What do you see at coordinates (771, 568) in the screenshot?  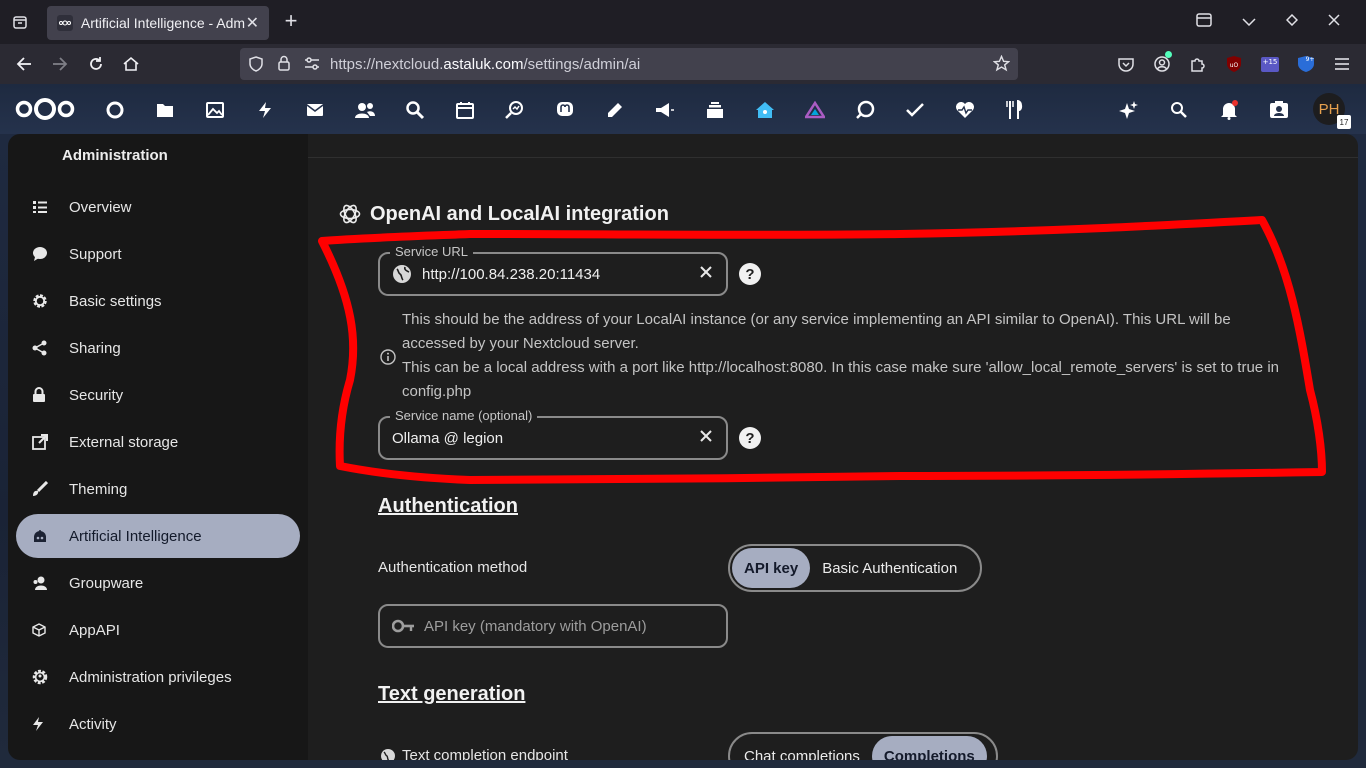 I see `api-key-option: API key` at bounding box center [771, 568].